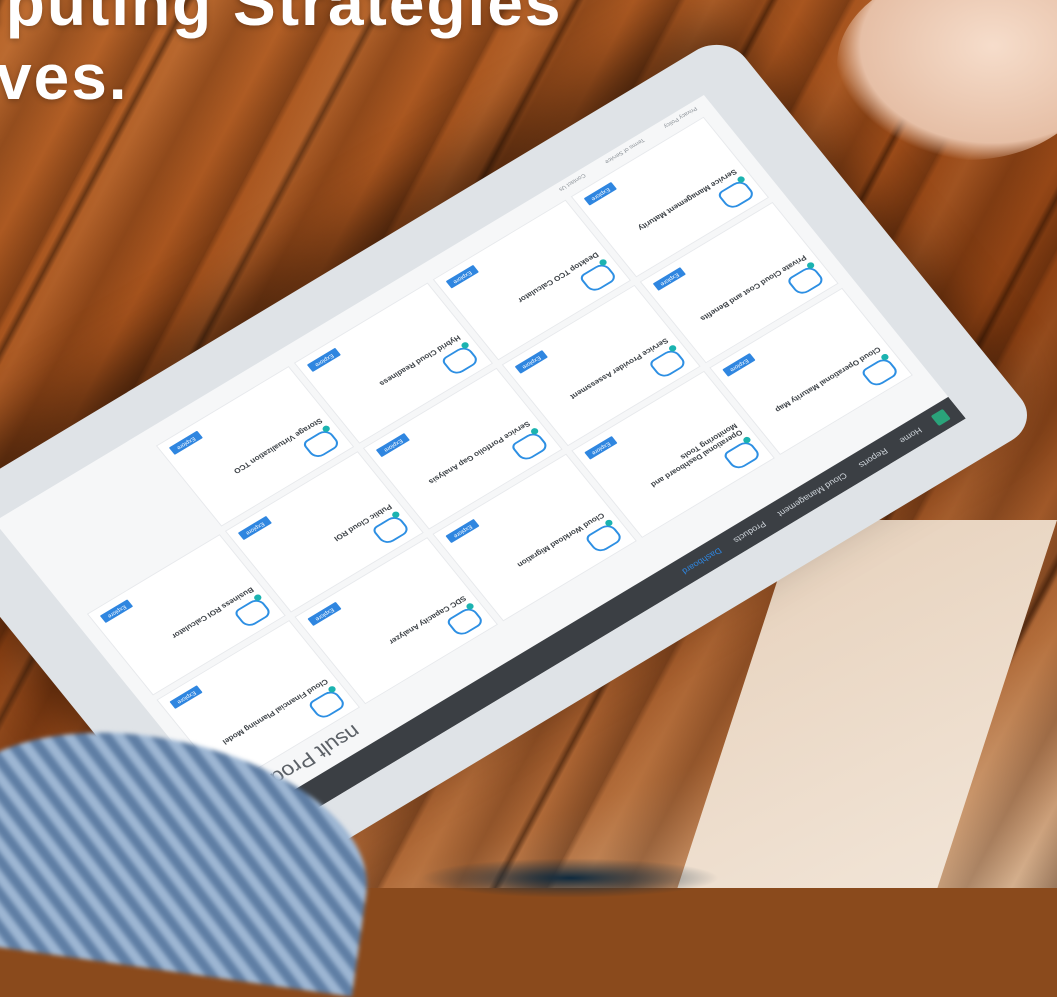 This screenshot has height=997, width=1057. What do you see at coordinates (427, 620) in the screenshot?
I see `card-title: SDC Capacity Analyzer` at bounding box center [427, 620].